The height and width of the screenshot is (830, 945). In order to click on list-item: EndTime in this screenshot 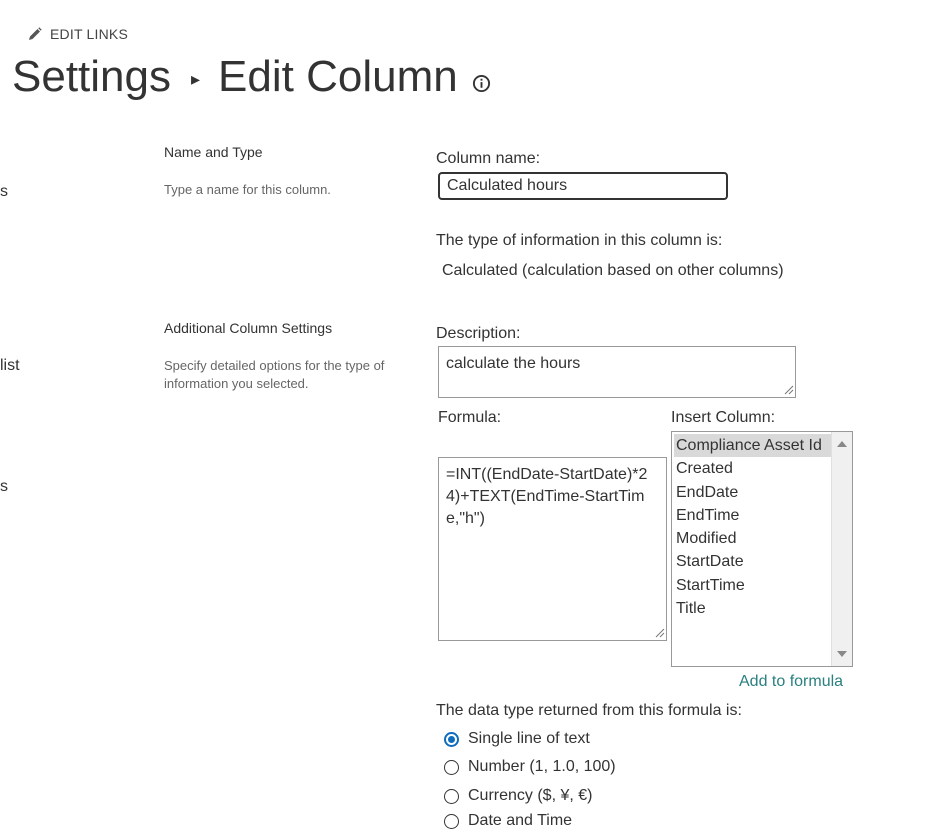, I will do `click(753, 515)`.